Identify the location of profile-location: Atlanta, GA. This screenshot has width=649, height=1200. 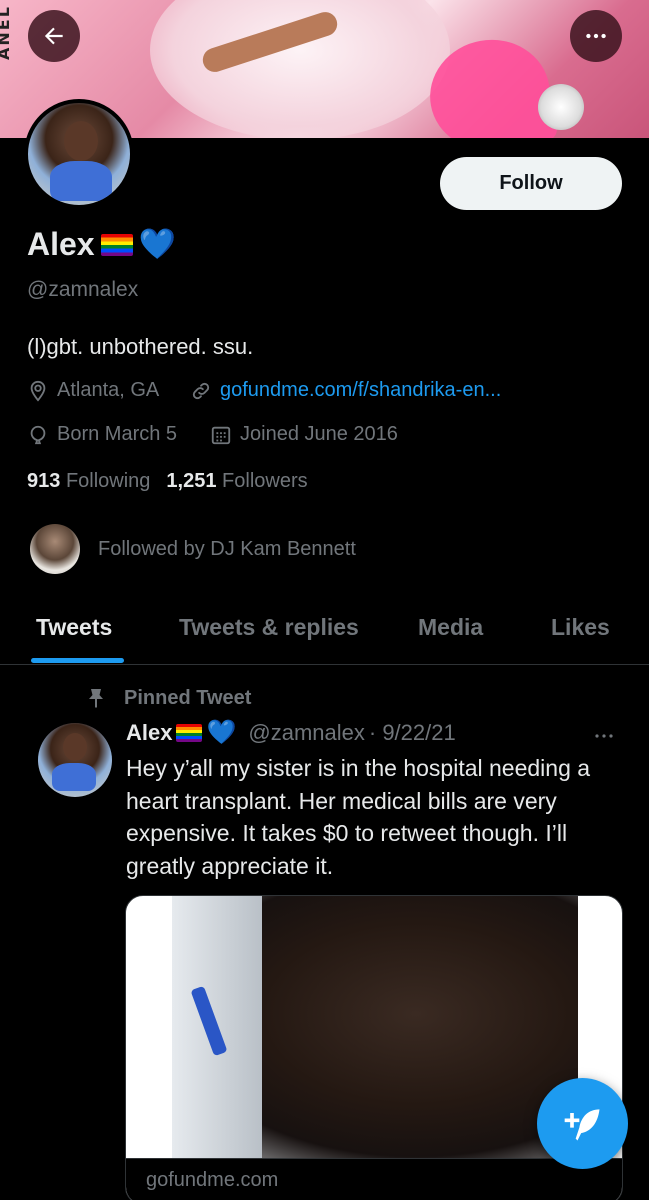
(93, 390).